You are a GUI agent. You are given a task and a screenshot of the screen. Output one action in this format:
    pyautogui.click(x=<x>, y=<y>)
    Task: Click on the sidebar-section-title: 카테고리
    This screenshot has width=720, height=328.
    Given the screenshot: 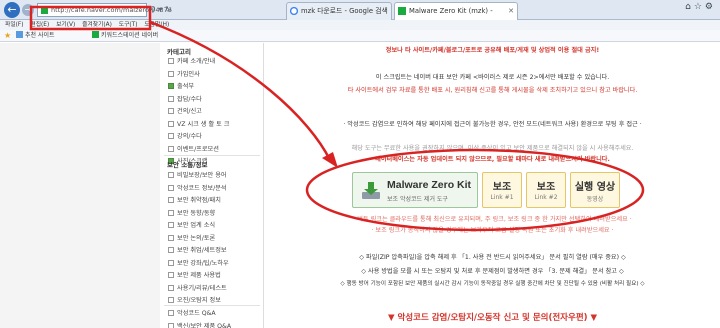 What is the action you would take?
    pyautogui.click(x=179, y=52)
    